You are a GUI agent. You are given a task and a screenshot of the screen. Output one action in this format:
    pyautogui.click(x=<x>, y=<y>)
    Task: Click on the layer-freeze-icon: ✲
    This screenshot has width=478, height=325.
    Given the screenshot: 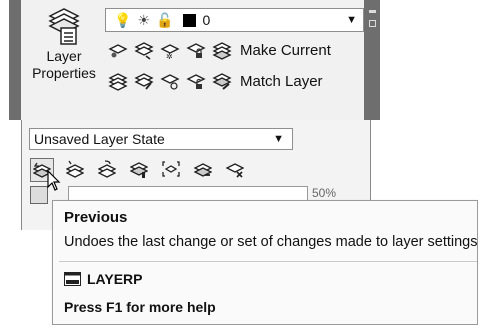 What is the action you would take?
    pyautogui.click(x=170, y=50)
    